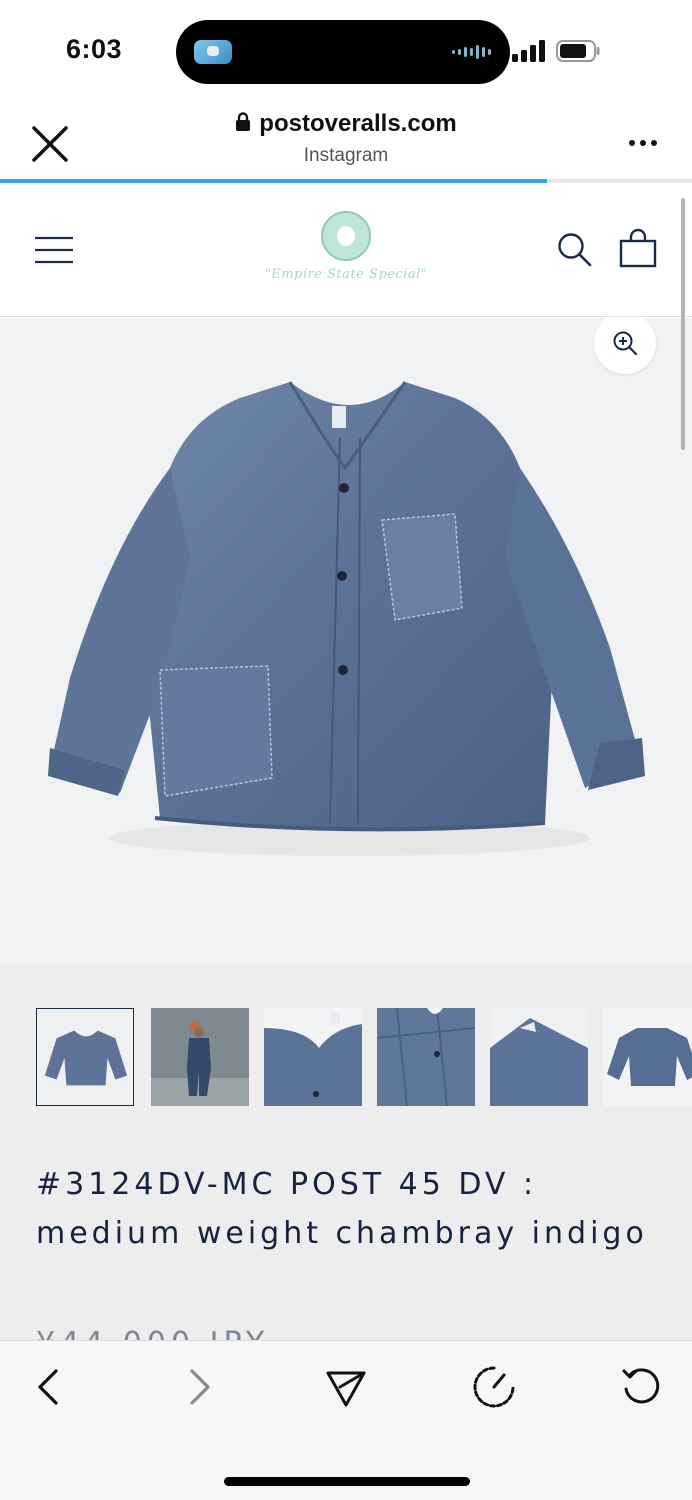  I want to click on thumbnail-jacket-front, so click(85, 1057).